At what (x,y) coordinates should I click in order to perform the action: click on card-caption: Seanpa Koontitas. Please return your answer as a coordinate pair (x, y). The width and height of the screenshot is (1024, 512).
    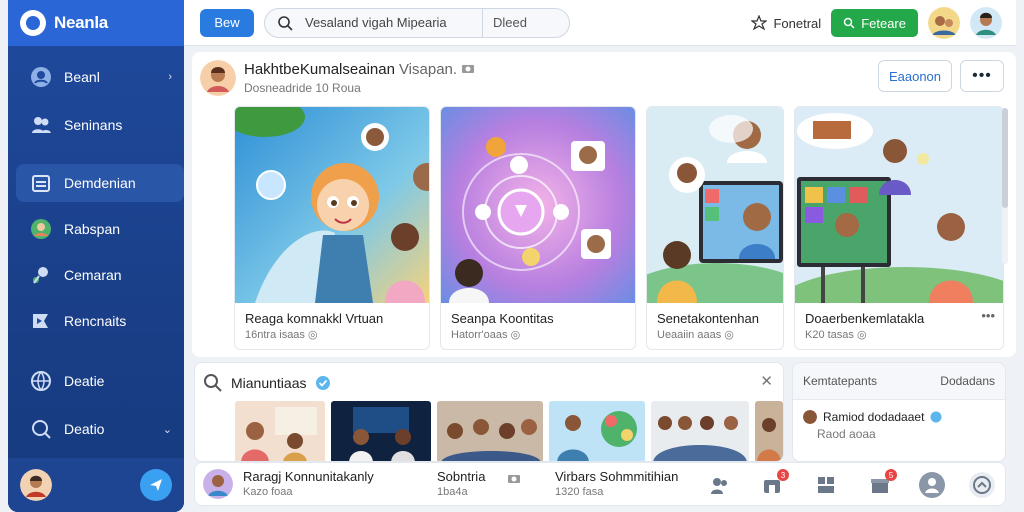
    Looking at the image, I should click on (502, 318).